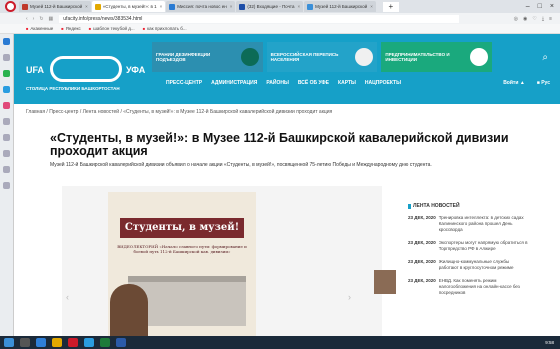  Describe the element at coordinates (6, 41) in the screenshot. I see `messenger-icon` at that location.